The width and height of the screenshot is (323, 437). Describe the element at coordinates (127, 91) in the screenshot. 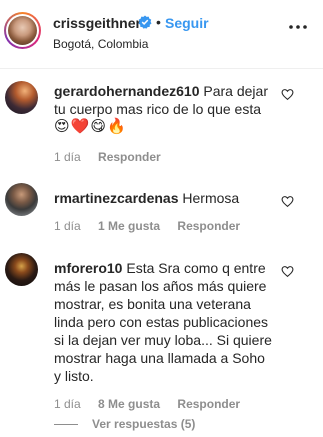

I see `comment-username: gerardohernandez610` at that location.